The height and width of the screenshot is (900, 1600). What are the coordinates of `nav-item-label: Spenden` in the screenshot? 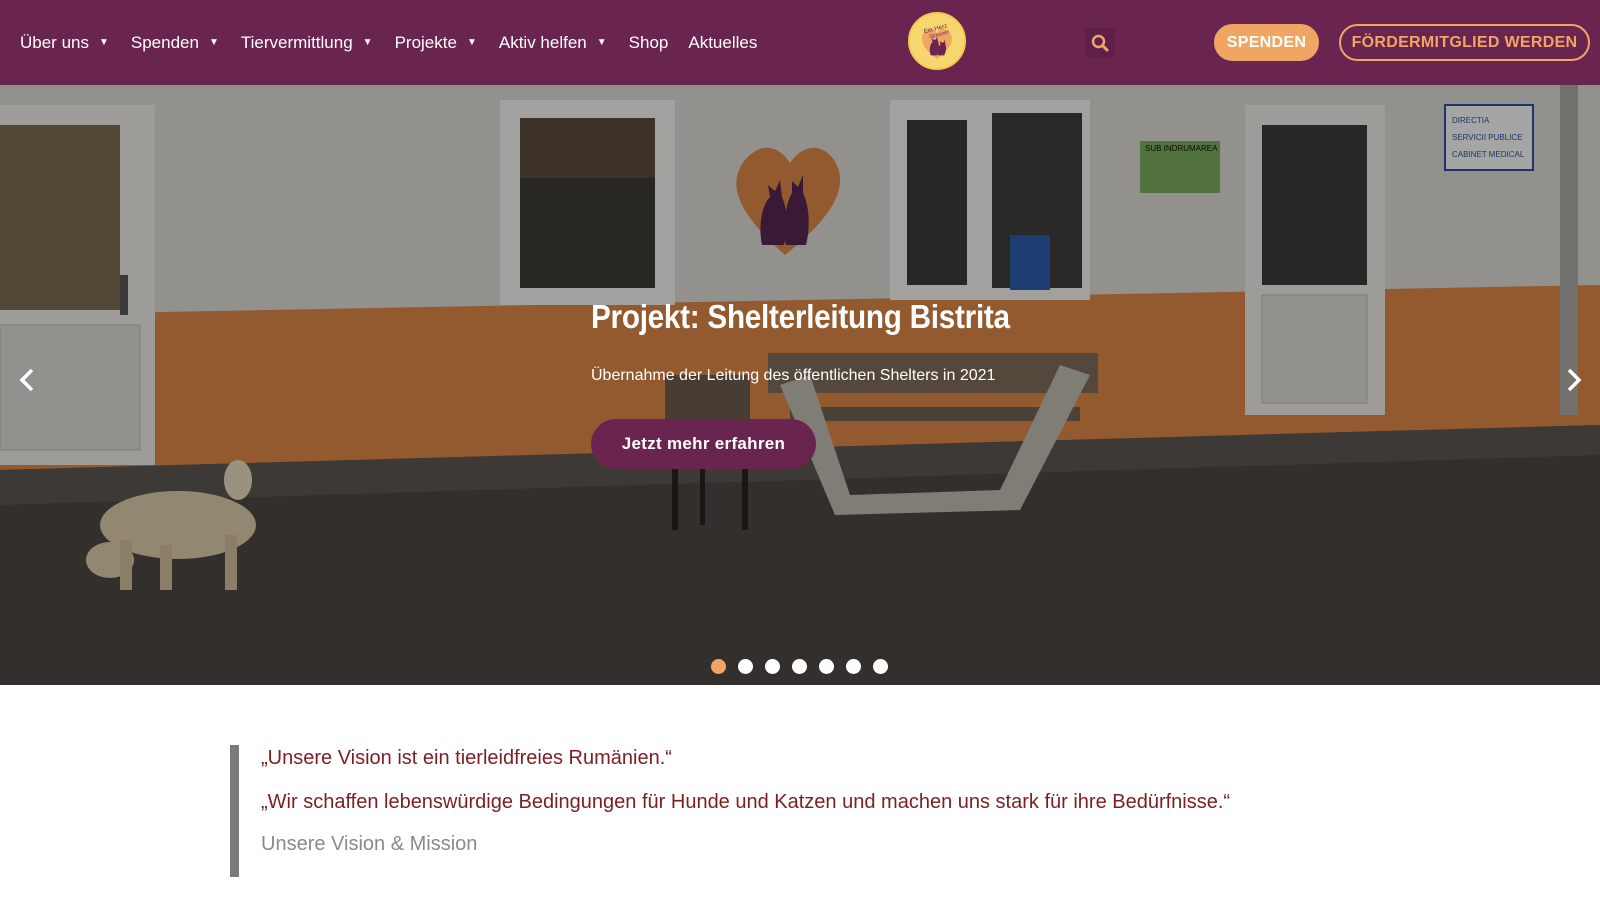 It's located at (164, 42).